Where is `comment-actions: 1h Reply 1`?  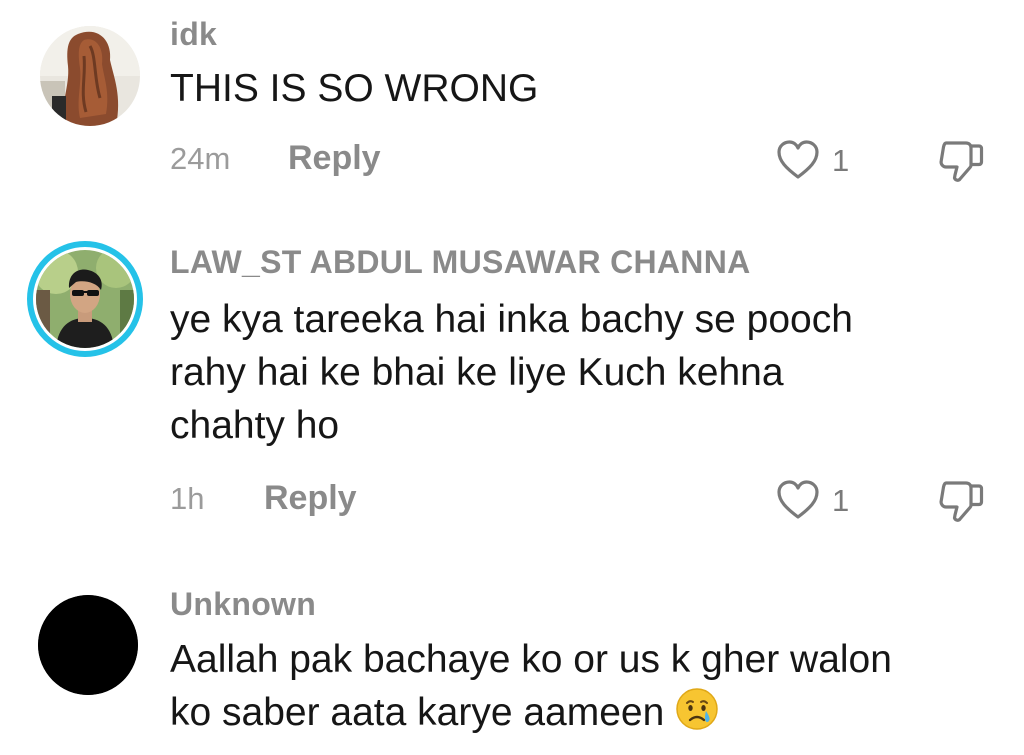
comment-actions: 1h Reply 1 is located at coordinates (580, 501).